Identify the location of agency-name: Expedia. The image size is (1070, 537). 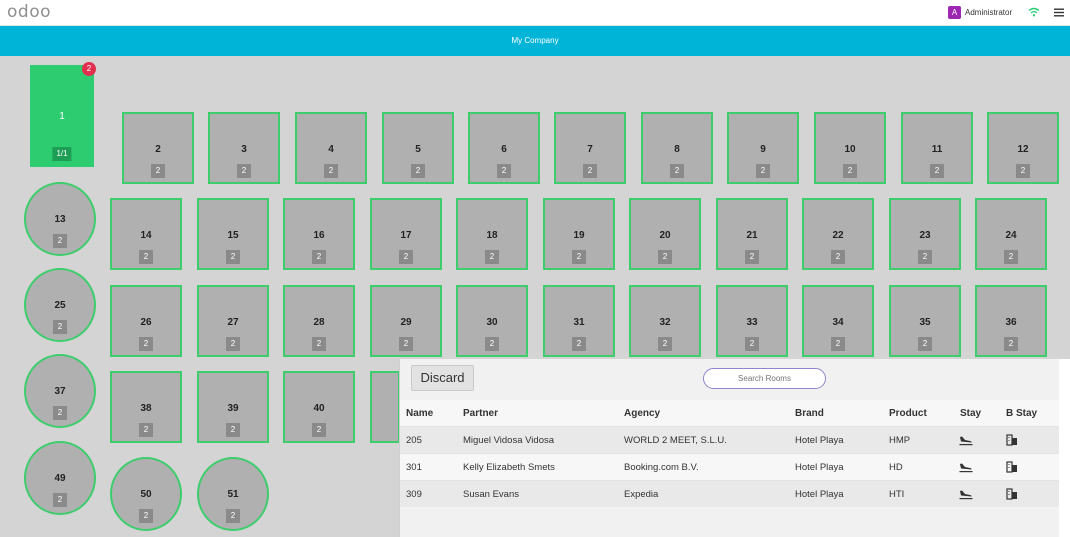
(641, 494).